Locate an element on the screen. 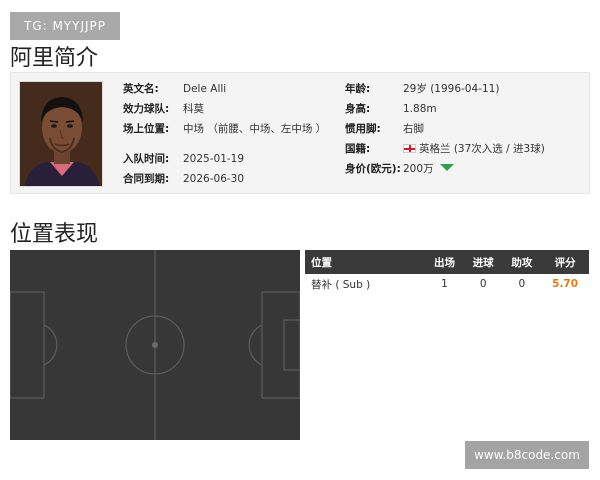 The image size is (600, 480). table-header-row: 位置 出场 进球 助攻 评分 is located at coordinates (447, 262).